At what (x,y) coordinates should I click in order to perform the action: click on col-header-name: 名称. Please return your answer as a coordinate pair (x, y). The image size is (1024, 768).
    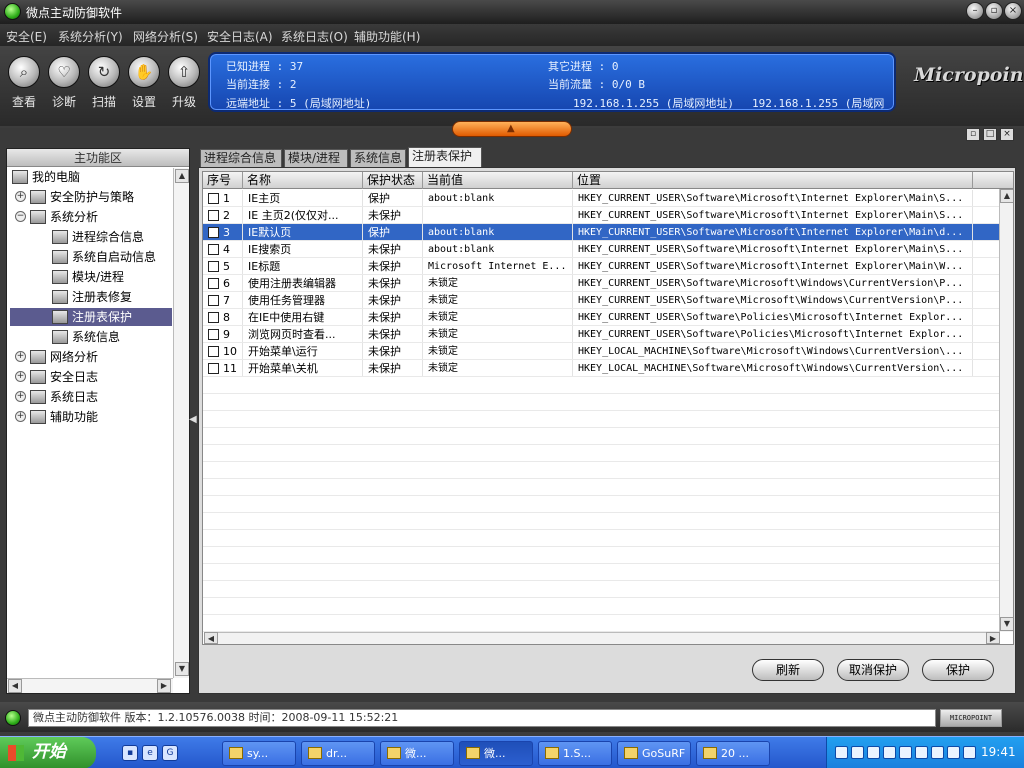
    Looking at the image, I should click on (303, 180).